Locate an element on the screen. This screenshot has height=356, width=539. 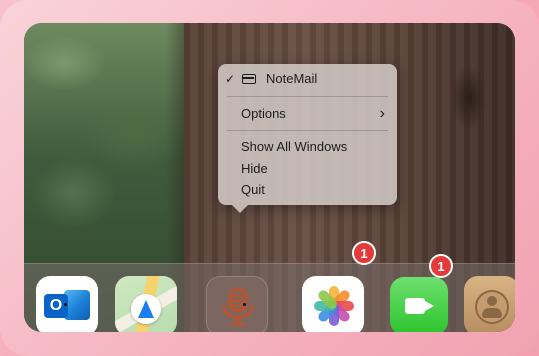
checkmark-icon: ✓ is located at coordinates (230, 79).